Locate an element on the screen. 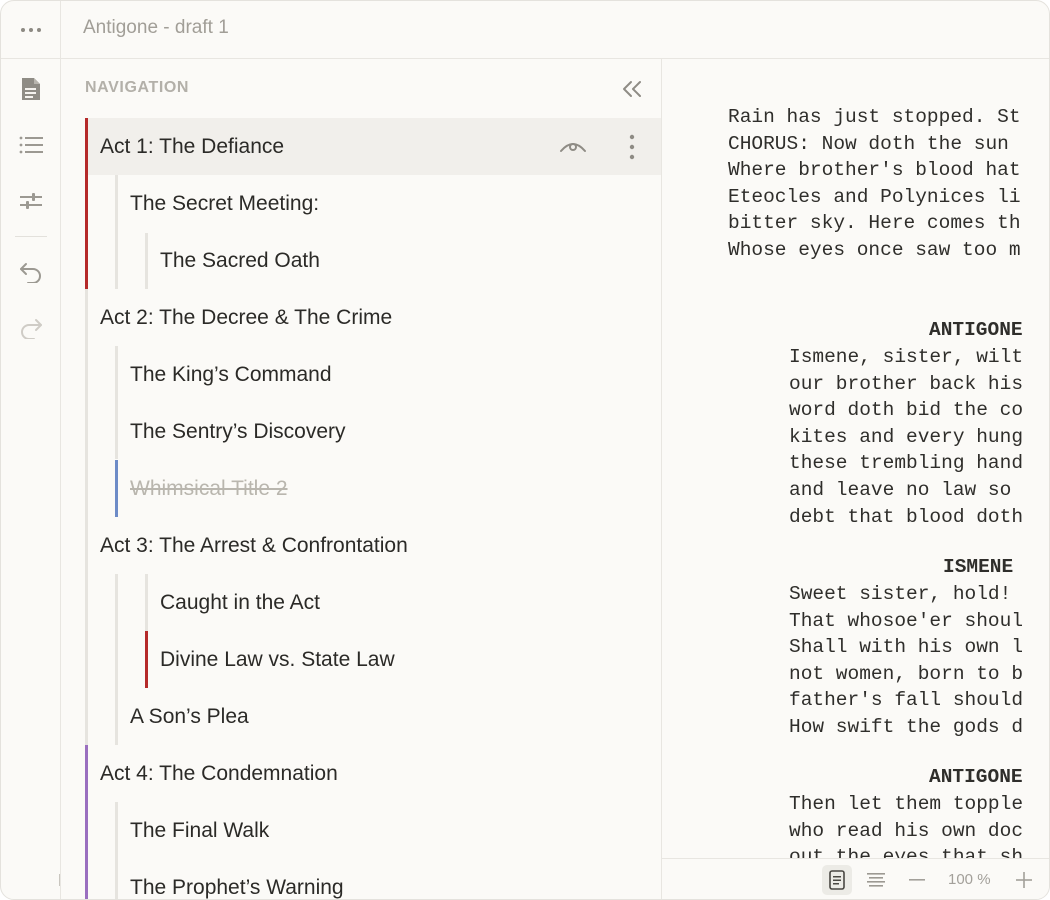 This screenshot has height=900, width=1050. list-icon is located at coordinates (31, 145).